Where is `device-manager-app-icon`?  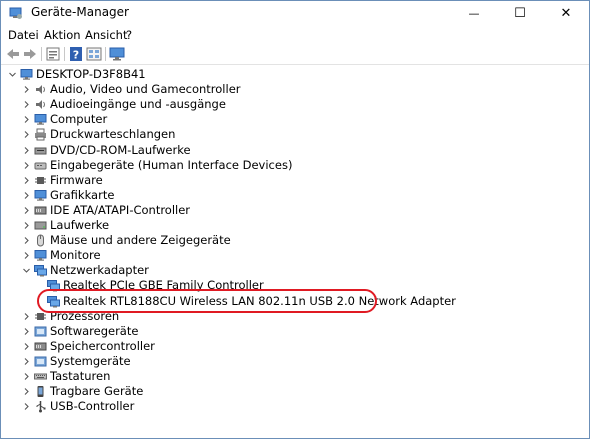 device-manager-app-icon is located at coordinates (15, 13).